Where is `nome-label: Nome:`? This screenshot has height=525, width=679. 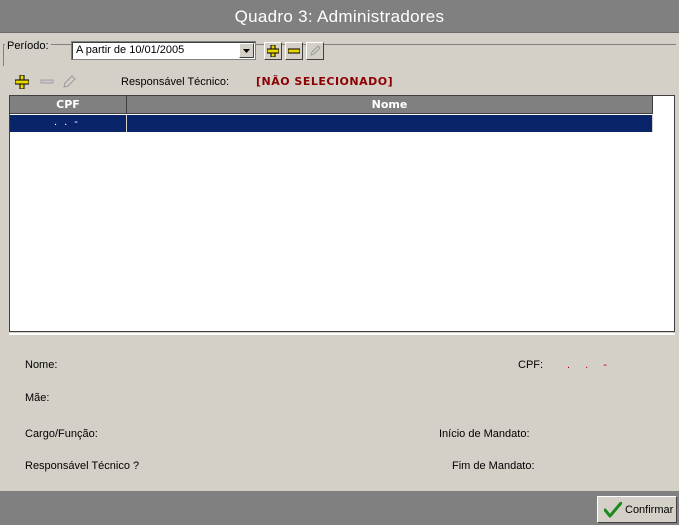 nome-label: Nome: is located at coordinates (41, 365).